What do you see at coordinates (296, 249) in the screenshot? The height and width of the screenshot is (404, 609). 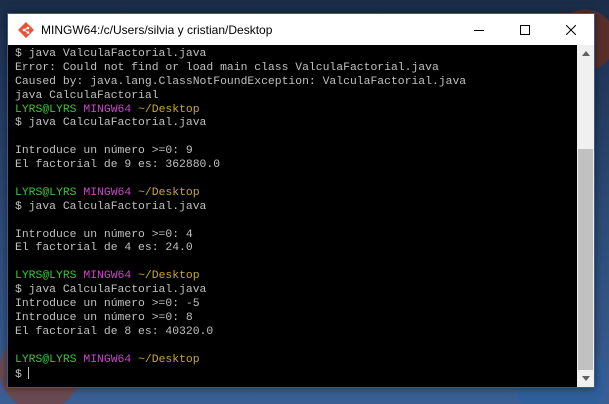 I see `terminal-line: El factorial de 4 es: 24.0` at bounding box center [296, 249].